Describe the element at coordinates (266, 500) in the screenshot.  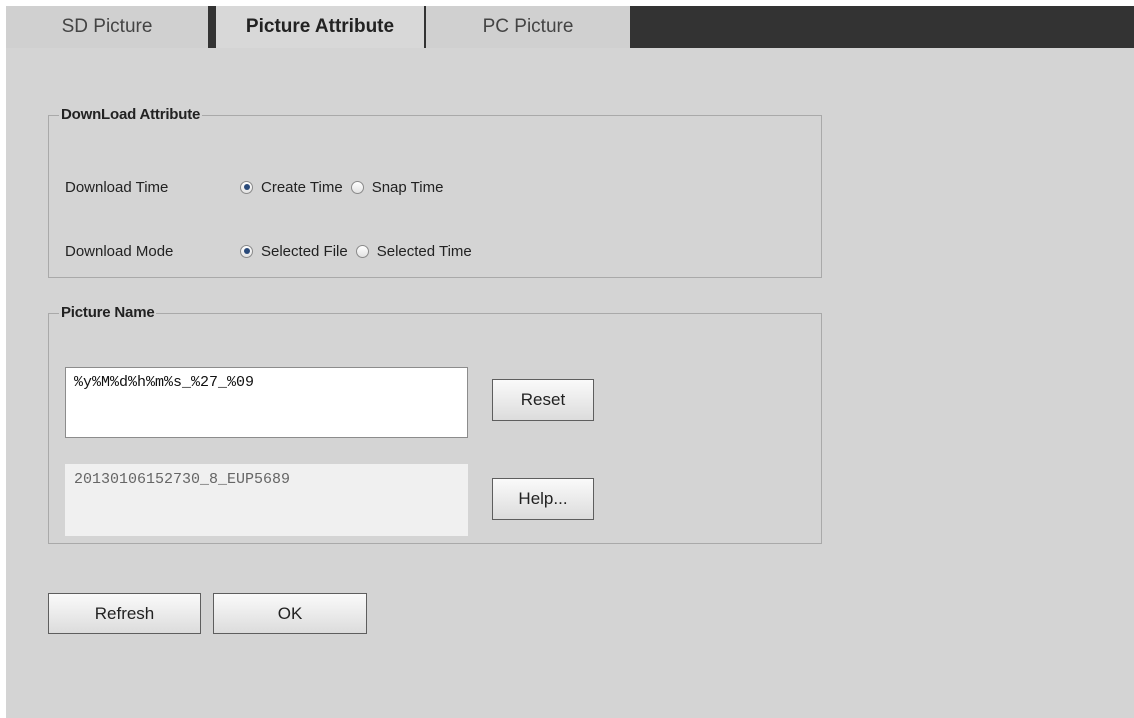
I see `picture-name-preview-field: 20130106152730_8_EUP5689` at that location.